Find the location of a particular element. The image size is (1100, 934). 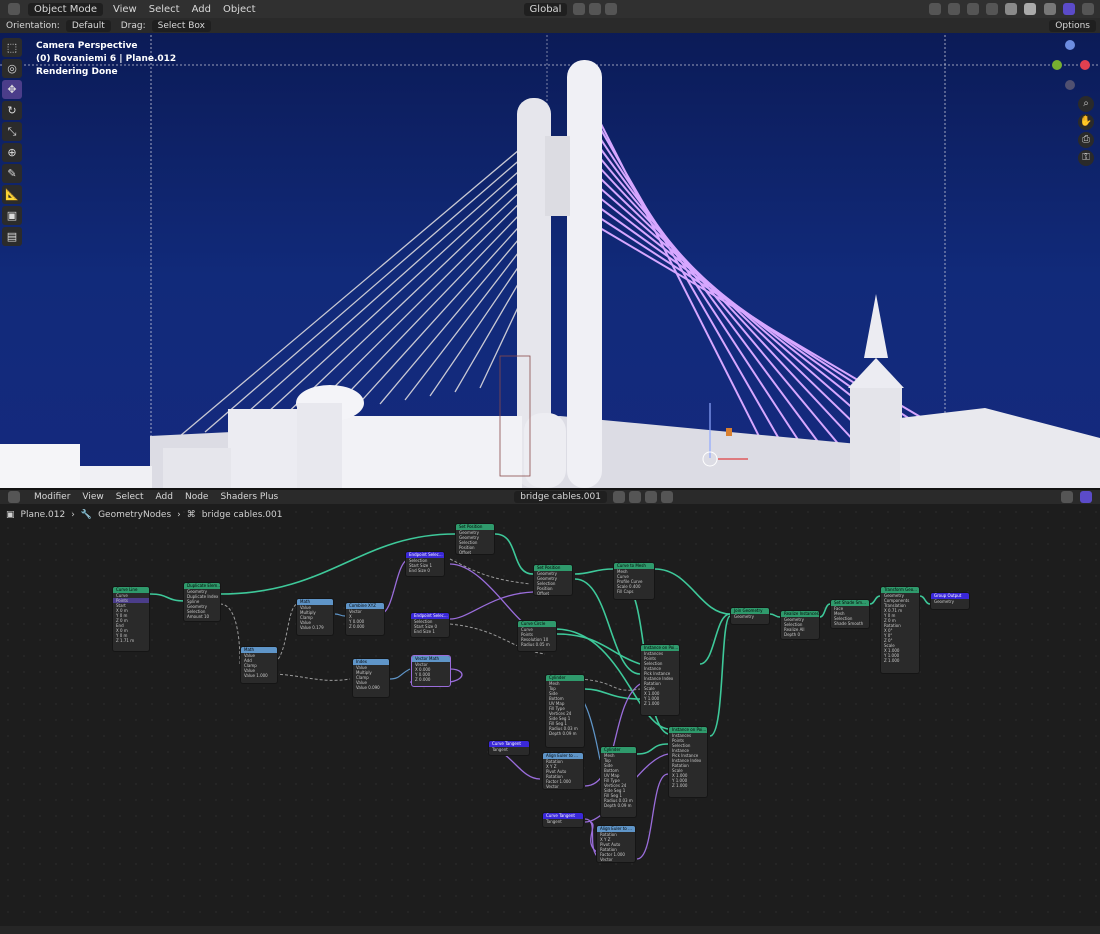

editor-type-button is located at coordinates (14, 9).